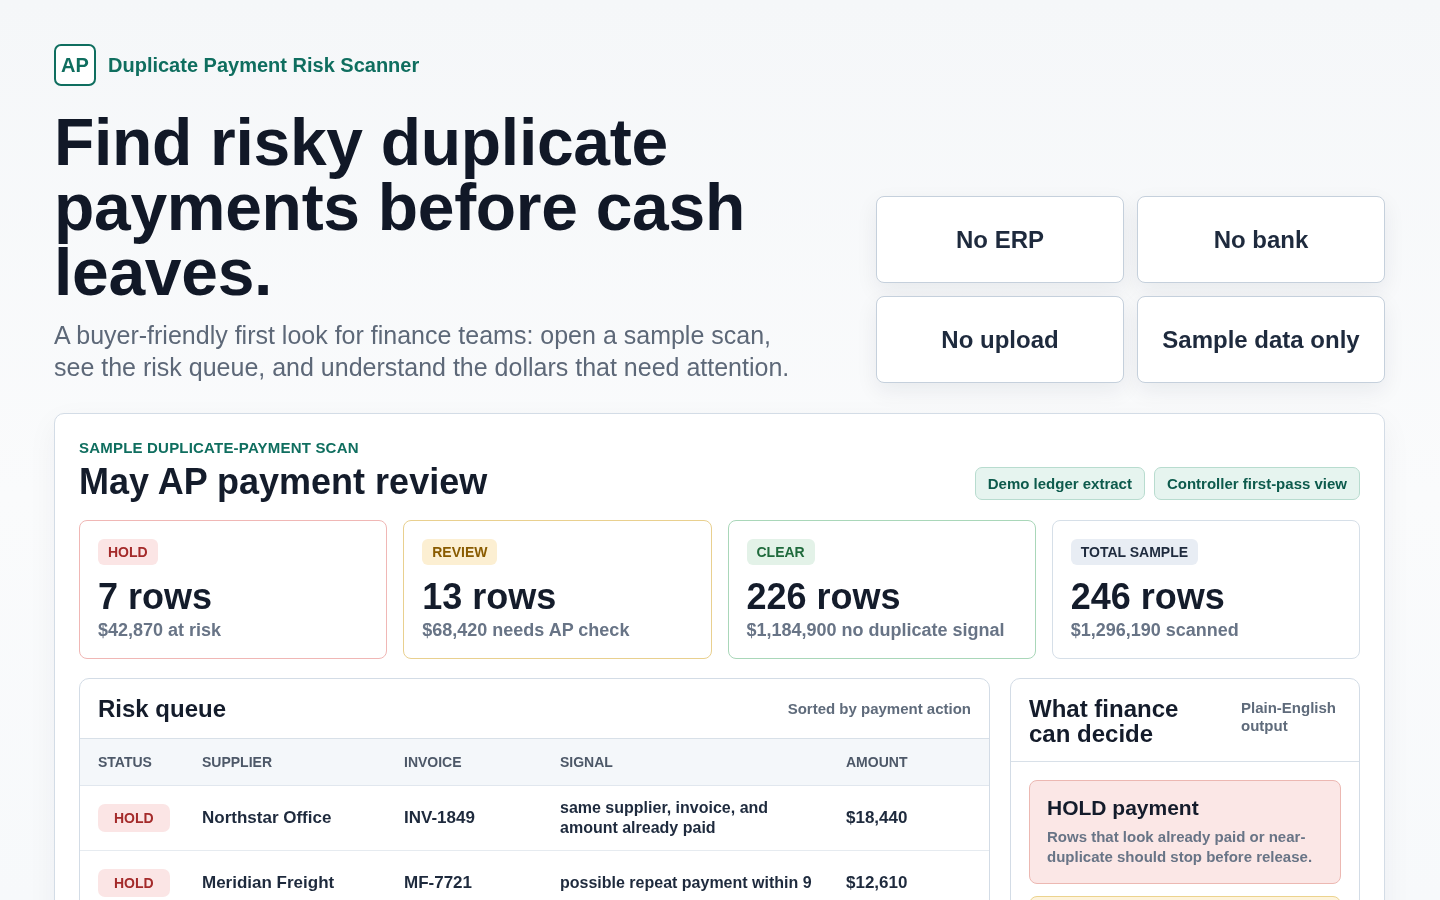 Image resolution: width=1440 pixels, height=900 pixels. What do you see at coordinates (75, 65) in the screenshot?
I see `logo-mark: AP` at bounding box center [75, 65].